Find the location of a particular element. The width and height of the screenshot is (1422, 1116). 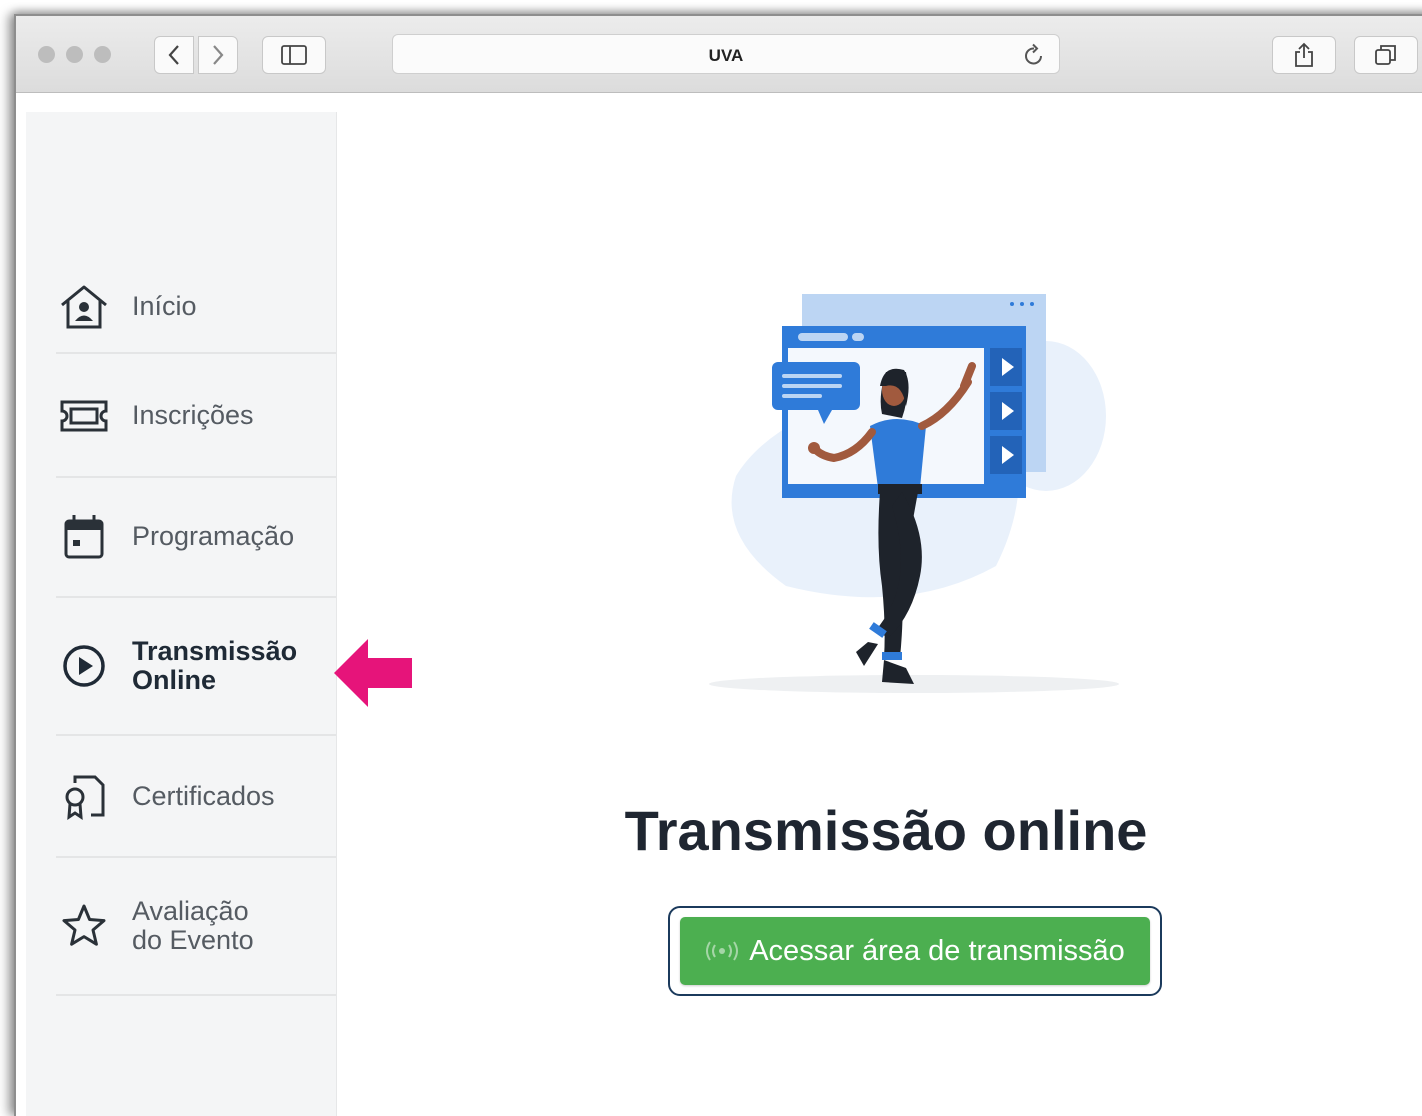

sidebar-item-label: Certificados is located at coordinates (203, 796).